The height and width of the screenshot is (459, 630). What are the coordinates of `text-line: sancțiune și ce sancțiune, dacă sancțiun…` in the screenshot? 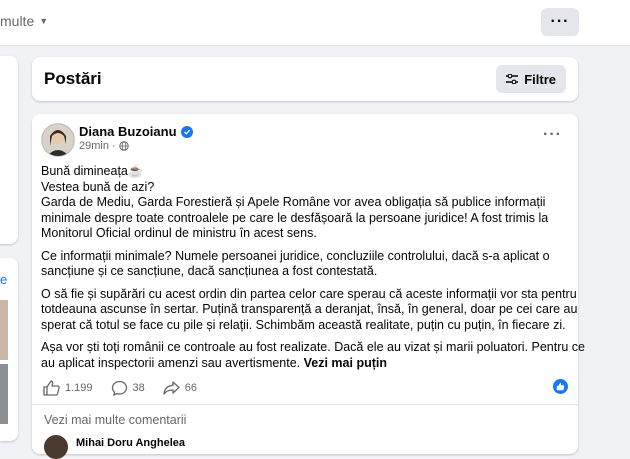 It's located at (209, 271).